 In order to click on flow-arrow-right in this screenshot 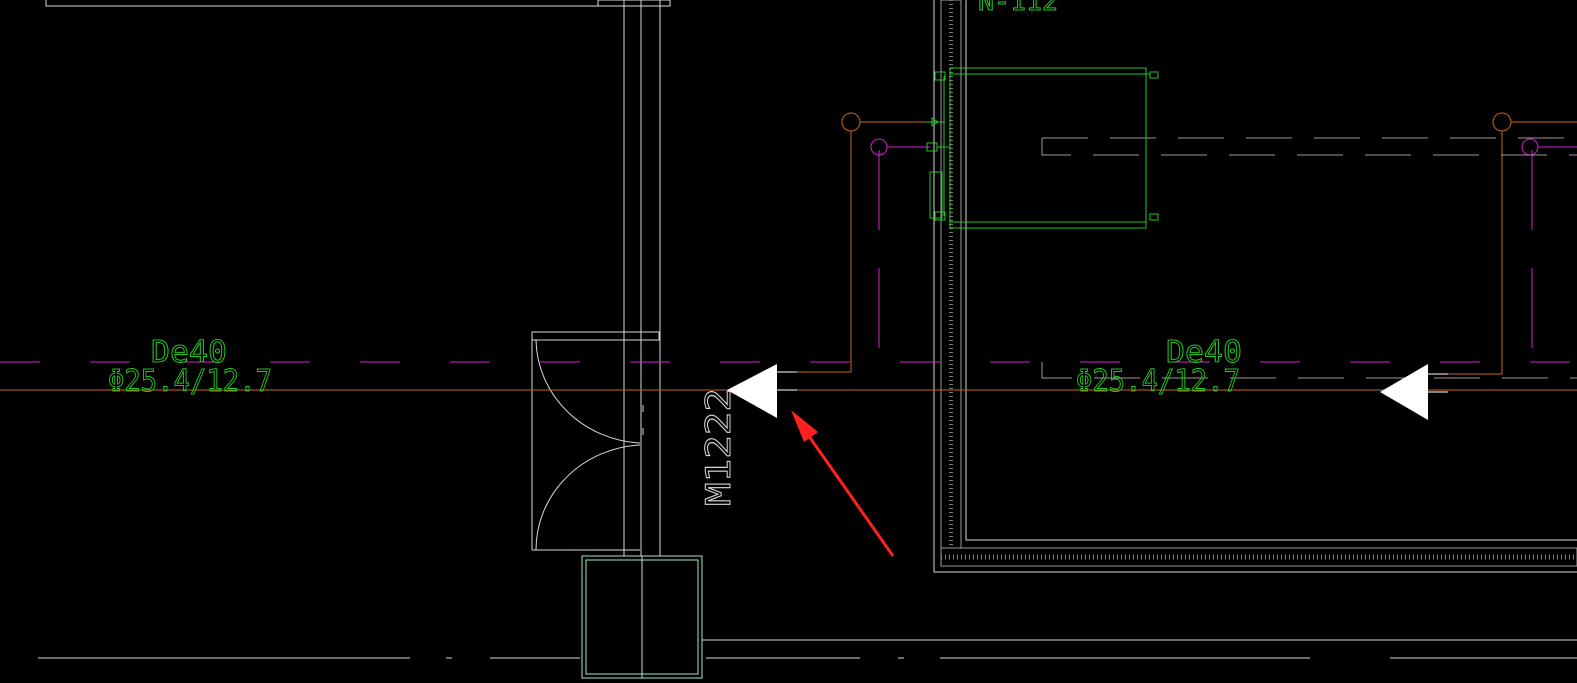, I will do `click(1414, 392)`.